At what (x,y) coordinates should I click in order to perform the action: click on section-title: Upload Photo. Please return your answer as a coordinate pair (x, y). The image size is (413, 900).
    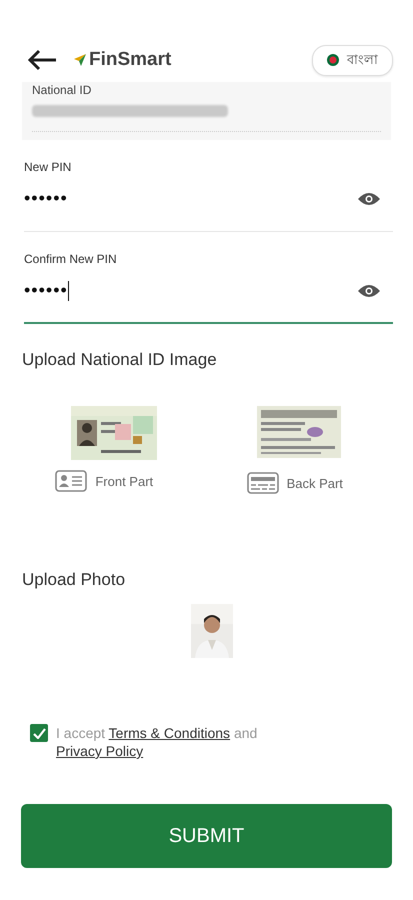
    Looking at the image, I should click on (74, 580).